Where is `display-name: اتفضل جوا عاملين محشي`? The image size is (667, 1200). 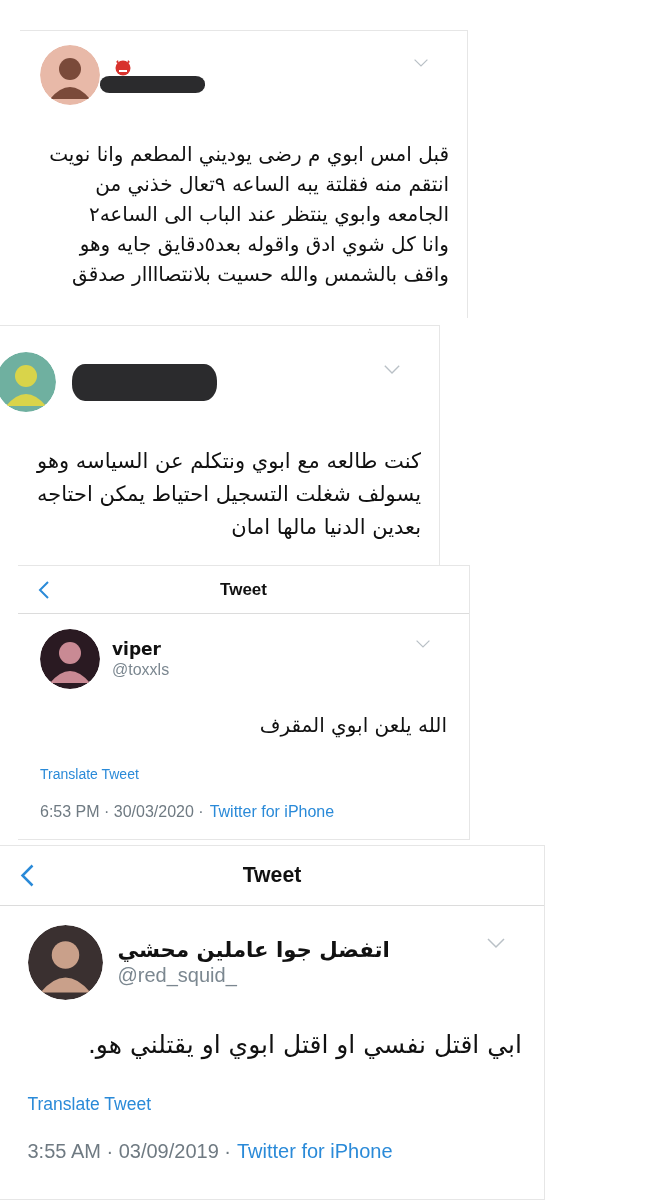
display-name: اتفضل جوا عاملين محشي is located at coordinates (320, 949).